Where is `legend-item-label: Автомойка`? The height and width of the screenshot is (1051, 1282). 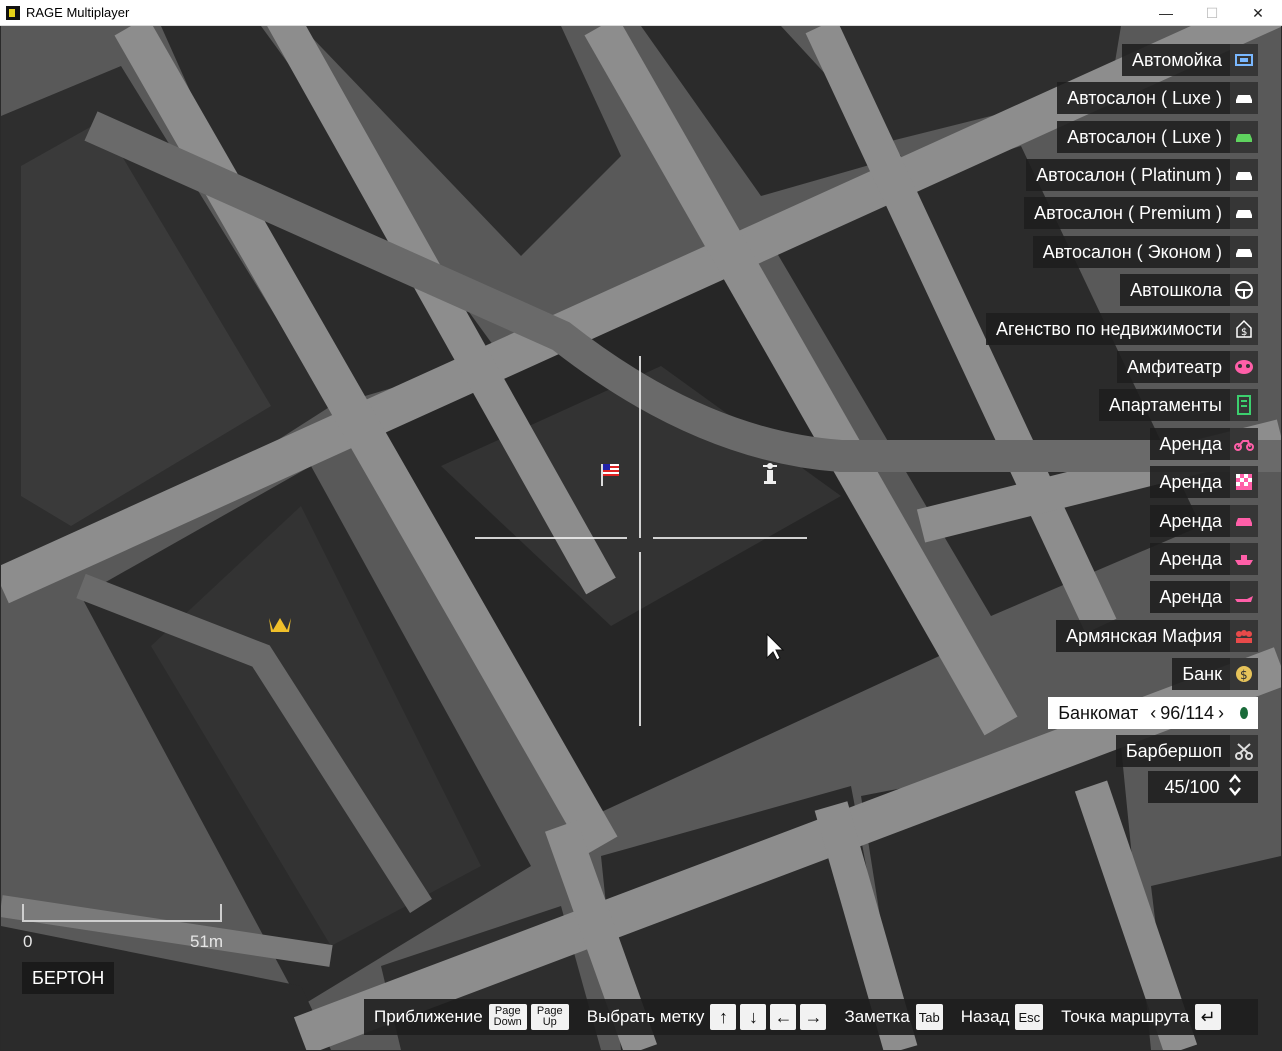 legend-item-label: Автомойка is located at coordinates (1177, 59).